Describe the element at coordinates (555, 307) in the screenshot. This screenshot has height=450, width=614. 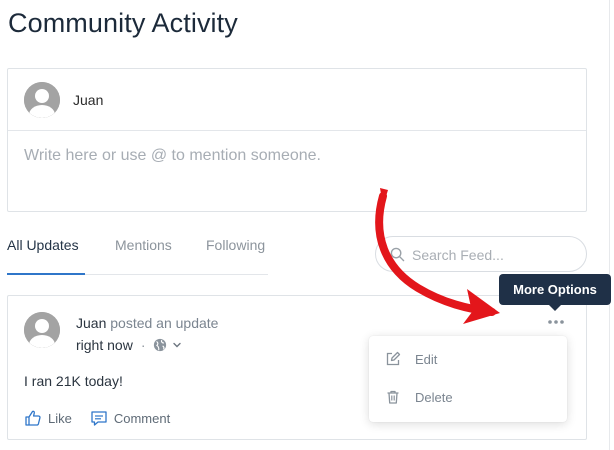
I see `tooltip-arrow` at that location.